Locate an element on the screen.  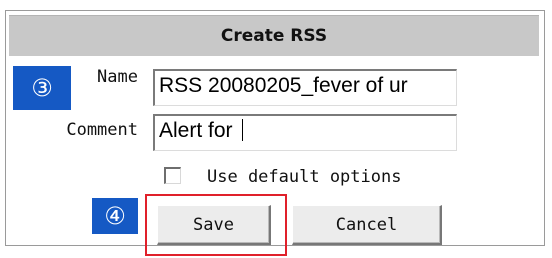
name-input: RSS 20080205_fever of ur is located at coordinates (305, 87).